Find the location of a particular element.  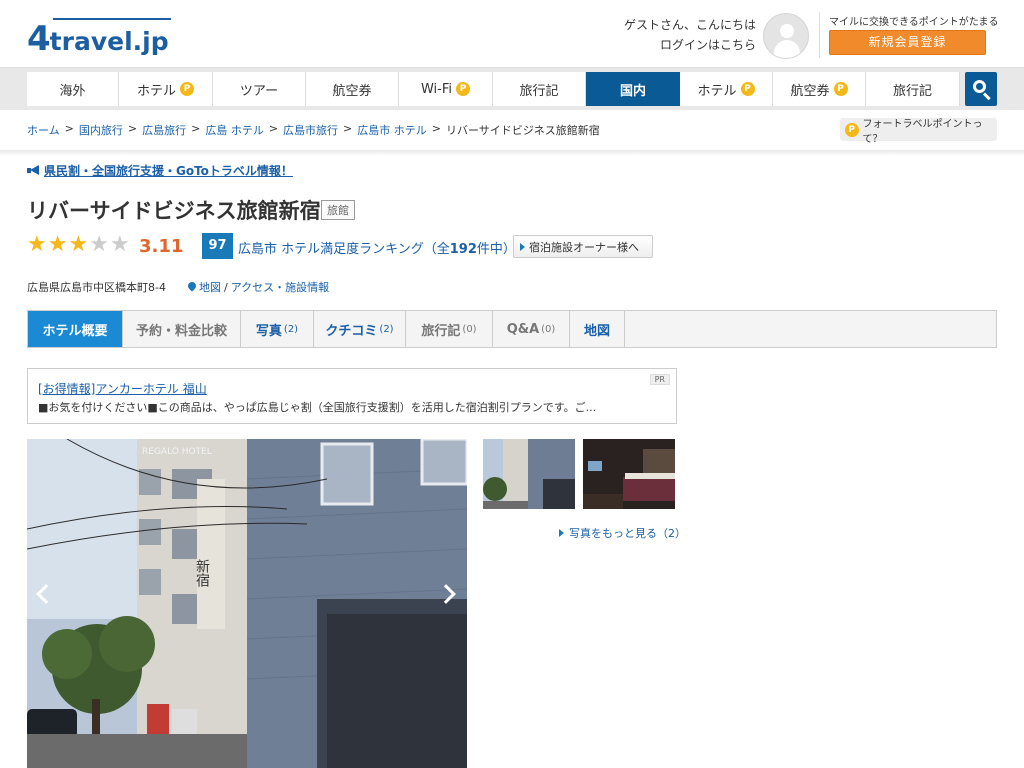

nav-item-overseas-flight: 航空券 is located at coordinates (352, 89).